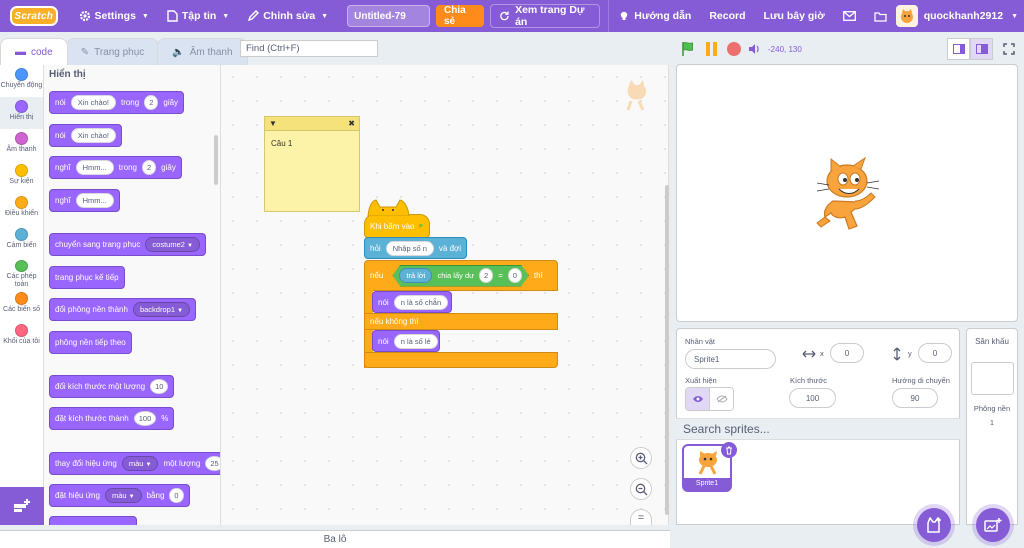  I want to click on costume-dropdown: costume2 ▼, so click(172, 244).